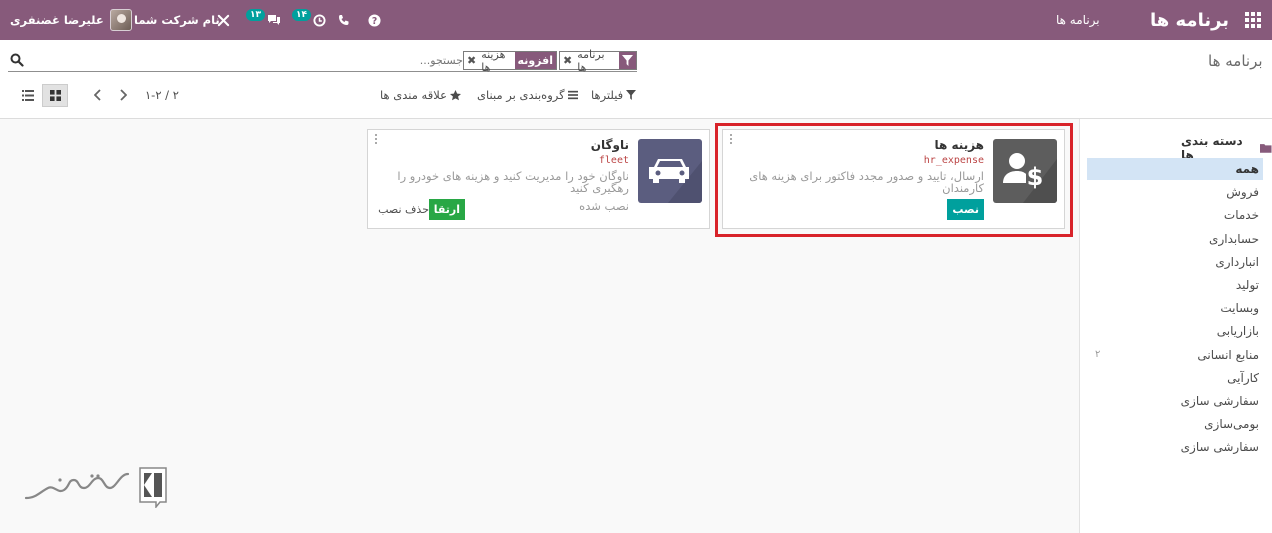  Describe the element at coordinates (1175, 239) in the screenshot. I see `sidebar-category-item: حسابداری` at that location.